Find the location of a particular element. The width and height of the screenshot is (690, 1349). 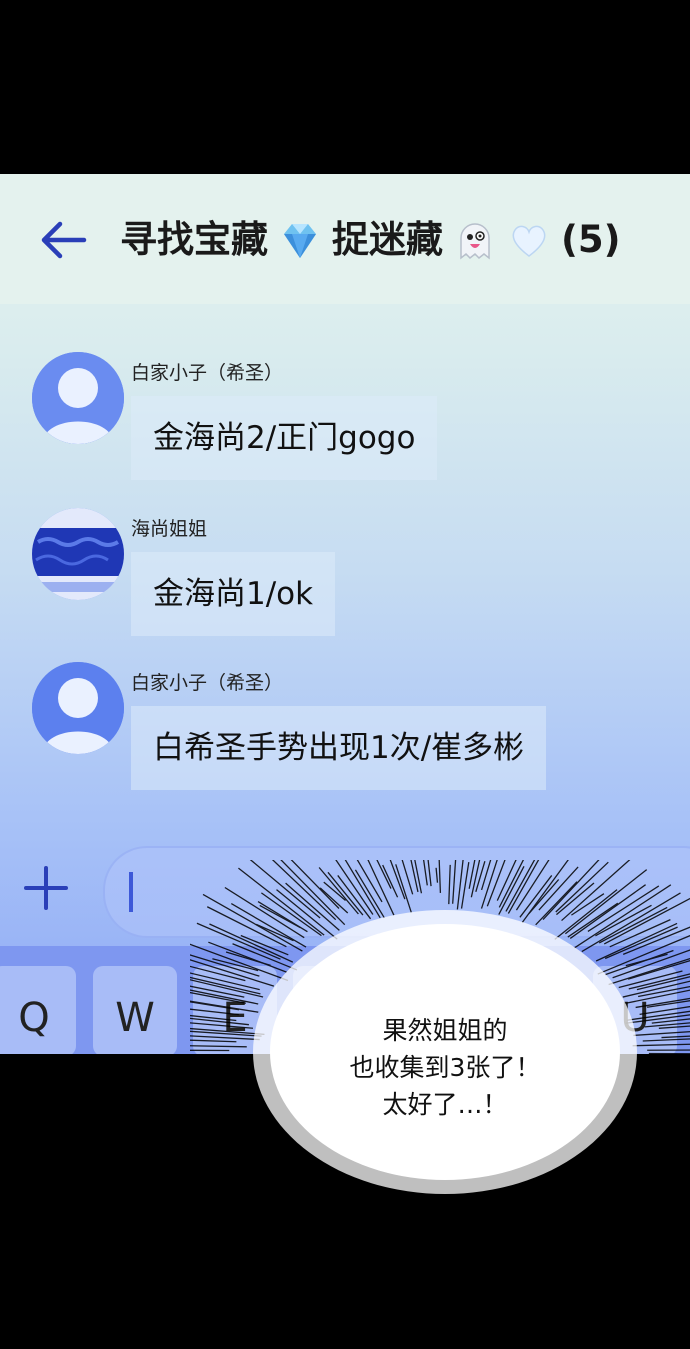

back-arrow-icon is located at coordinates (62, 240).